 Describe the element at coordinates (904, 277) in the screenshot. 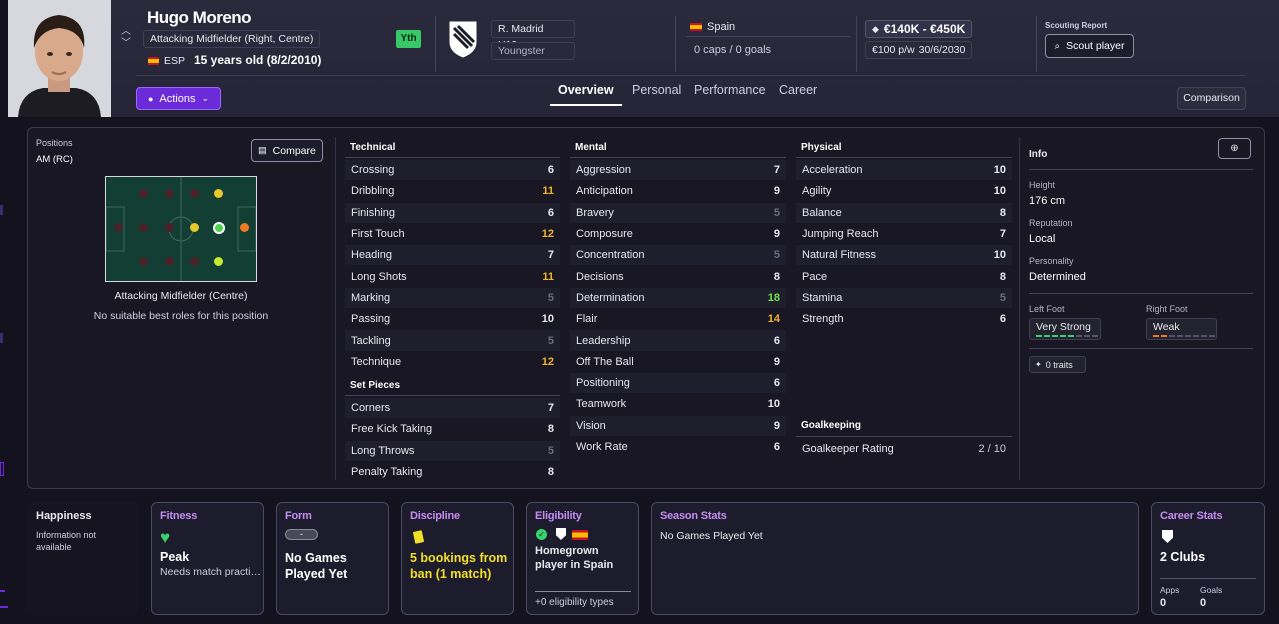

I see `attribute-row-pace: Pace 8` at that location.